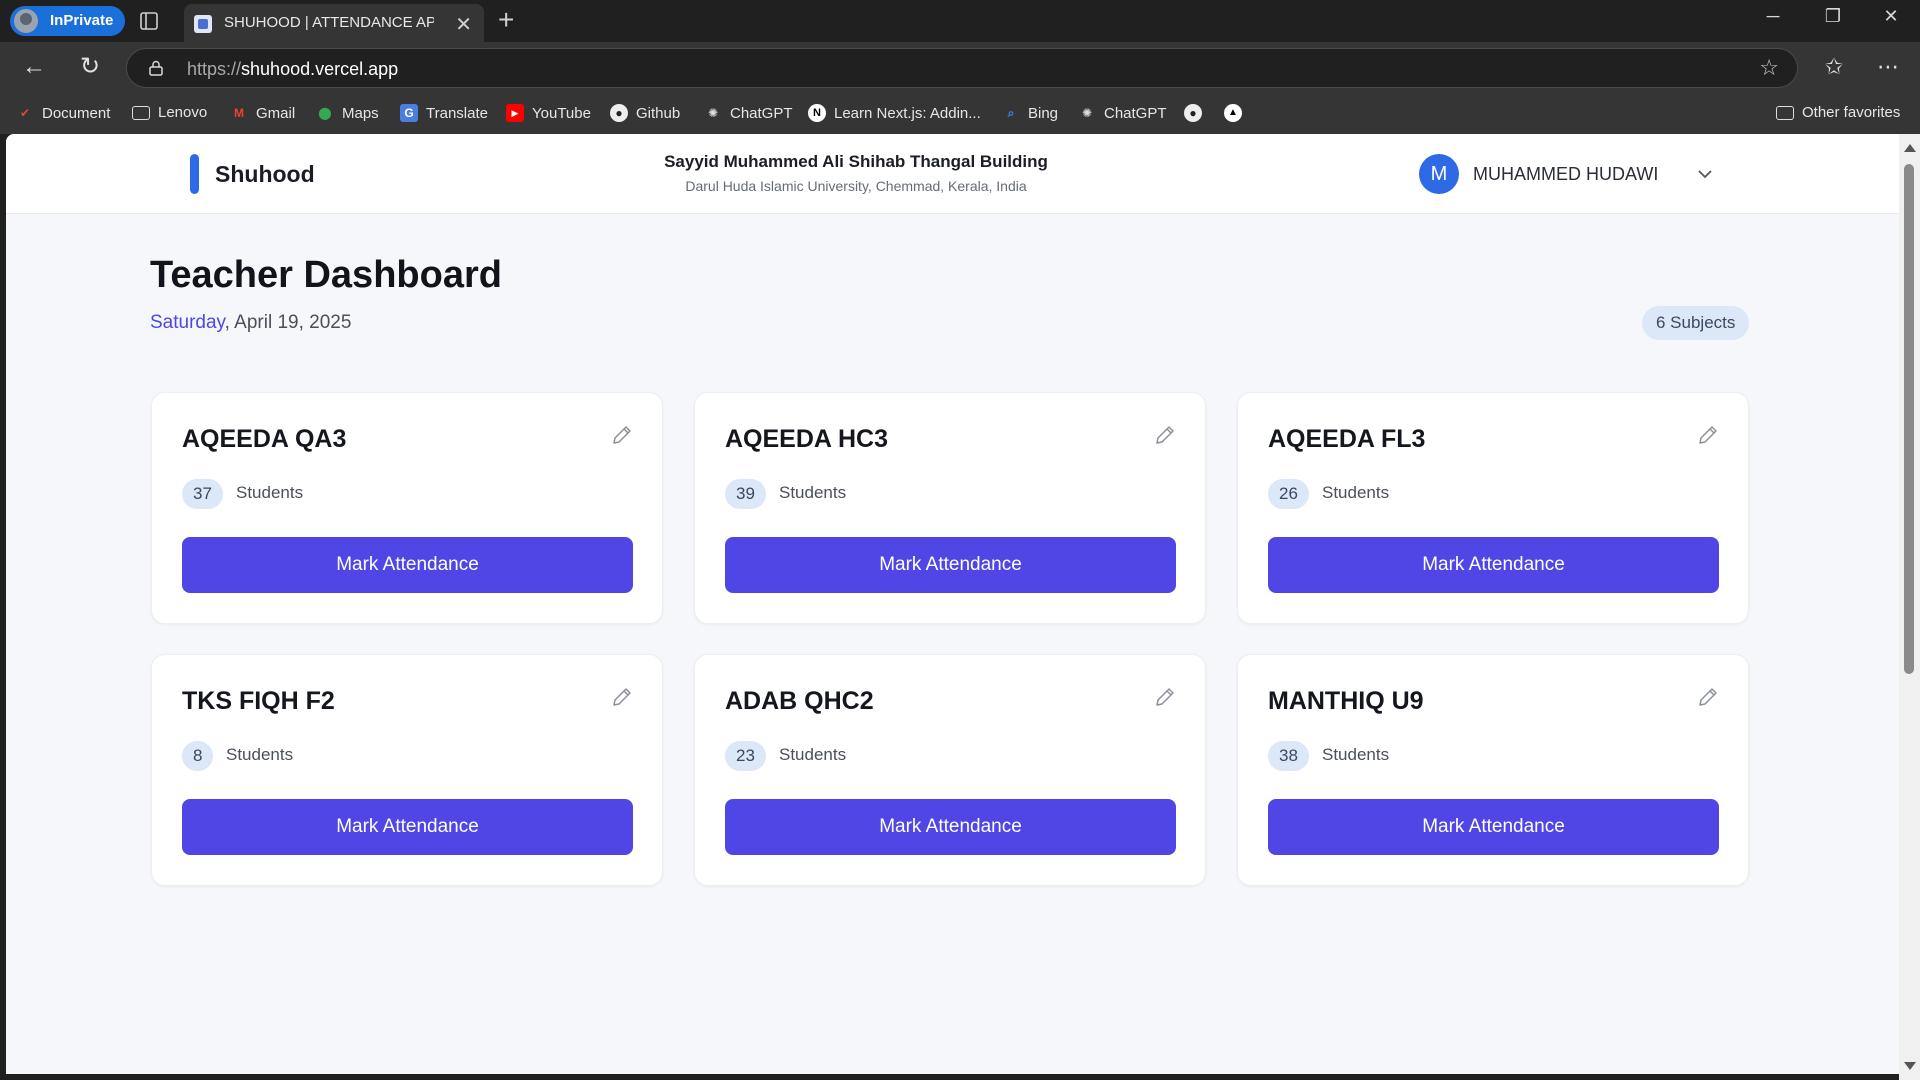  Describe the element at coordinates (1773, 16) in the screenshot. I see `minimize-icon: ─` at that location.